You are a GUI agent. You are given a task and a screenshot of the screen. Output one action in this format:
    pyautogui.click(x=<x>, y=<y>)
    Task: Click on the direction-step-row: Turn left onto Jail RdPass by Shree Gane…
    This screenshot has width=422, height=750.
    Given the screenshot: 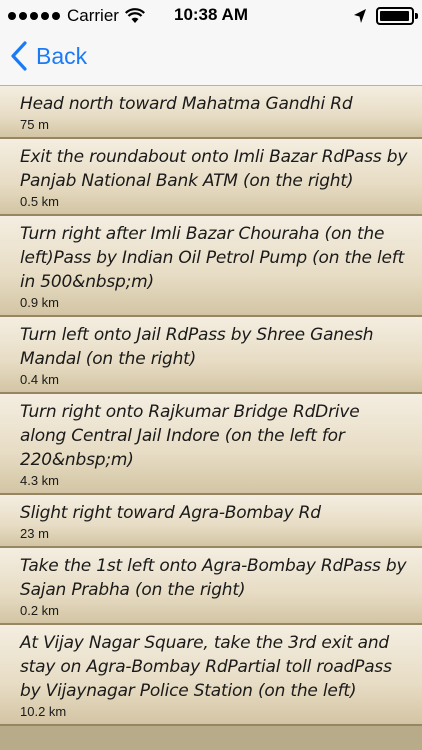 What is the action you would take?
    pyautogui.click(x=211, y=355)
    